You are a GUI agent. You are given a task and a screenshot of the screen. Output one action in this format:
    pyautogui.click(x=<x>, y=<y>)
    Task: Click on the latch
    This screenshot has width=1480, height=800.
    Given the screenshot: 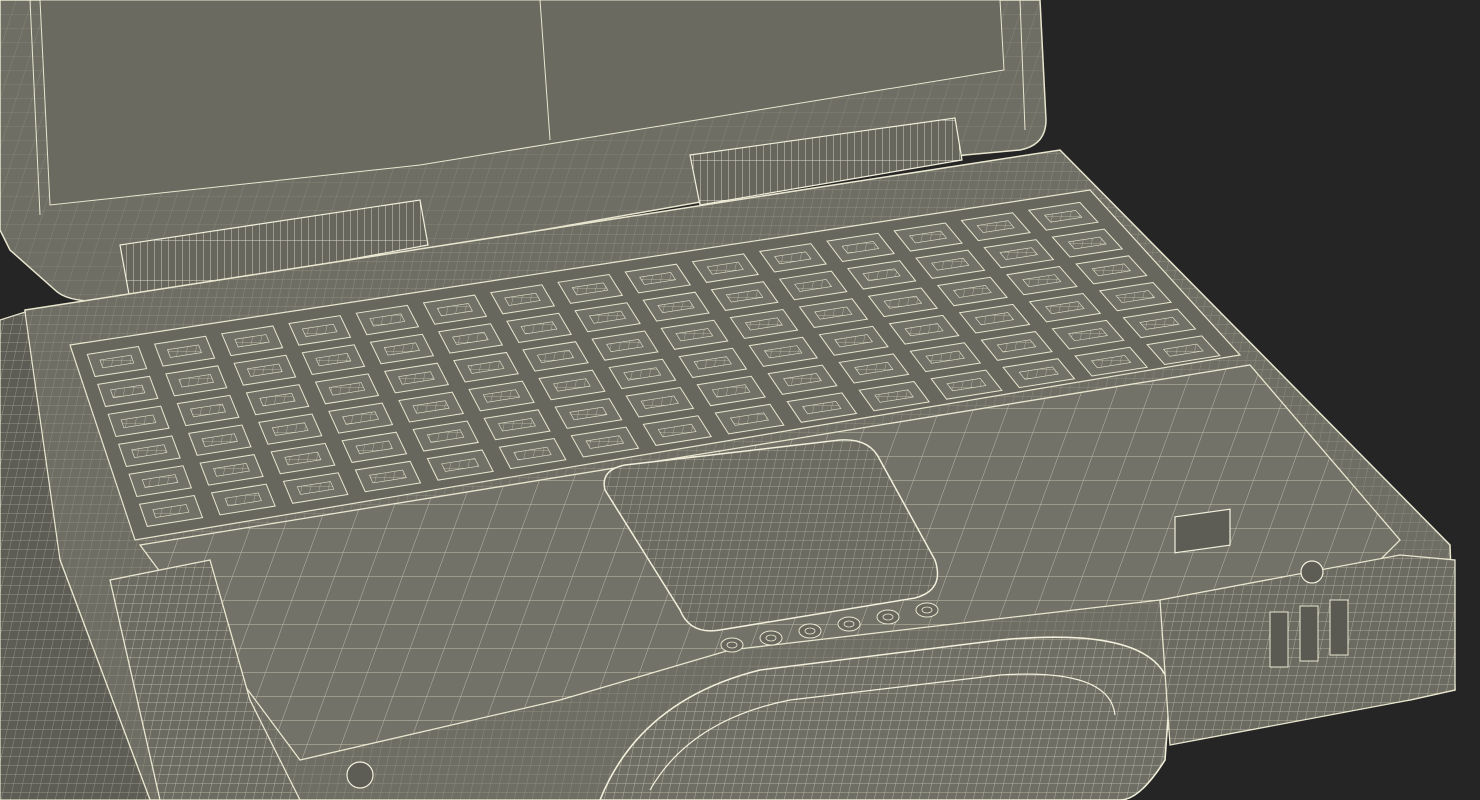 What is the action you would take?
    pyautogui.click(x=1202, y=531)
    